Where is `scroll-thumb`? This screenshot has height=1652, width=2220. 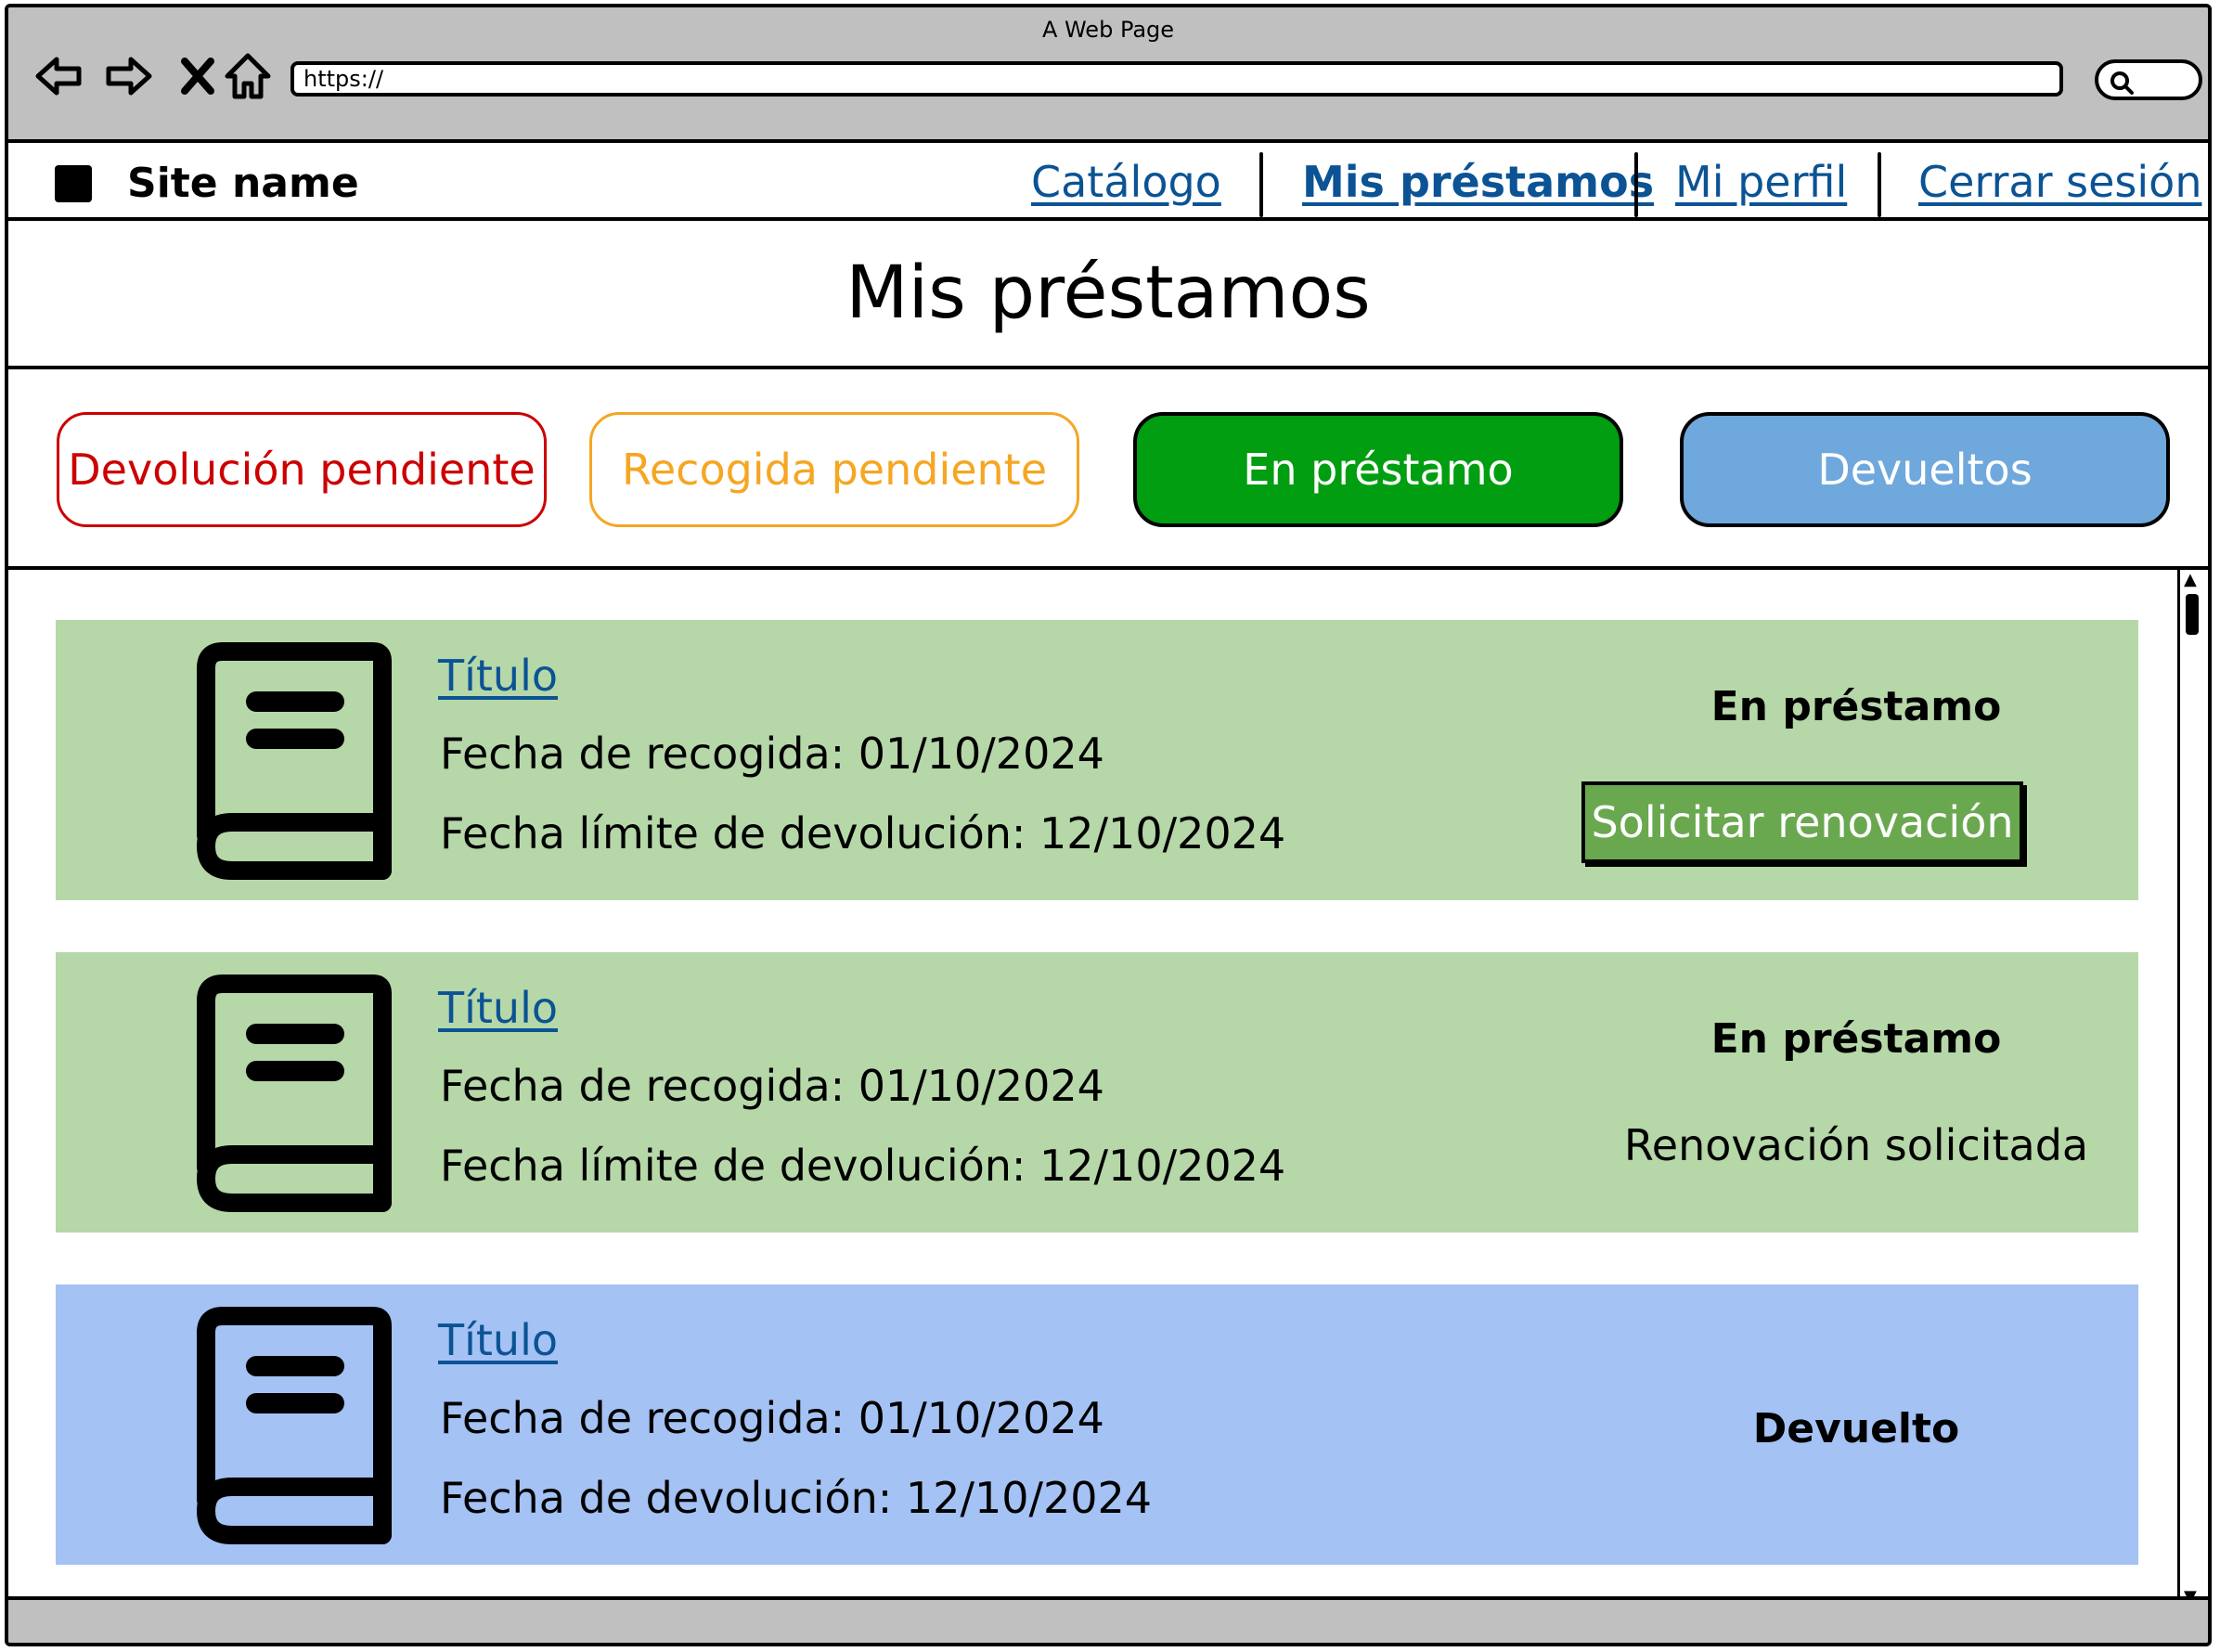
scroll-thumb is located at coordinates (2192, 614).